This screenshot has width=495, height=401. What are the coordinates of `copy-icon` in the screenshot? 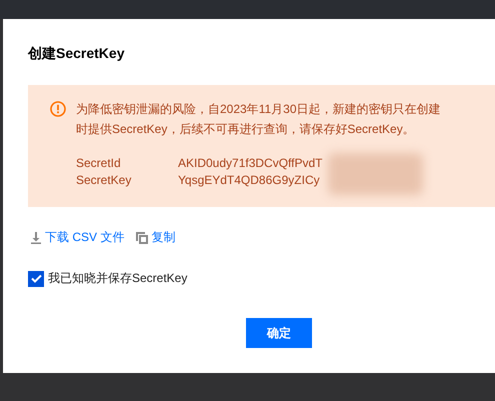 It's located at (142, 238).